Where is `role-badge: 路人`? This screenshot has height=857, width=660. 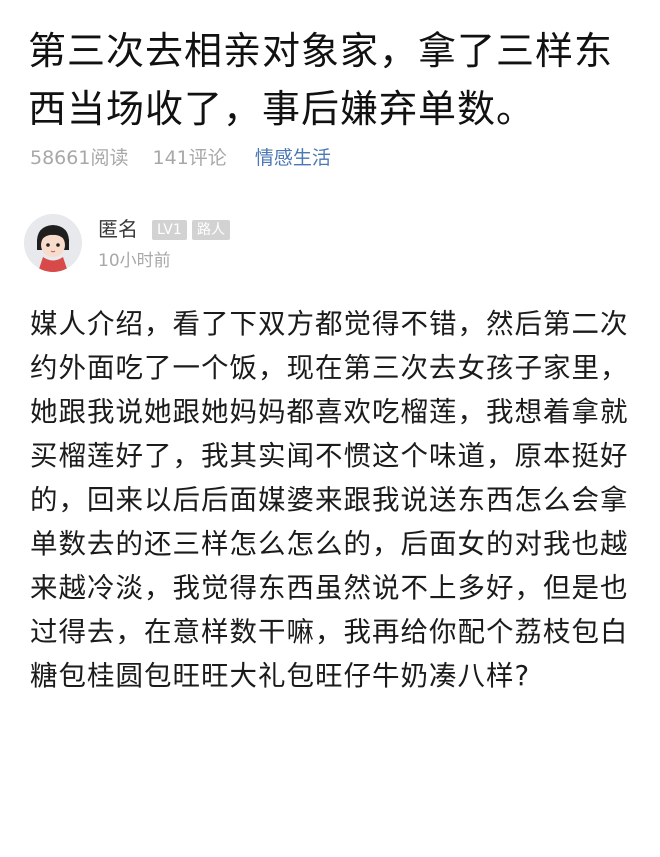 role-badge: 路人 is located at coordinates (211, 230).